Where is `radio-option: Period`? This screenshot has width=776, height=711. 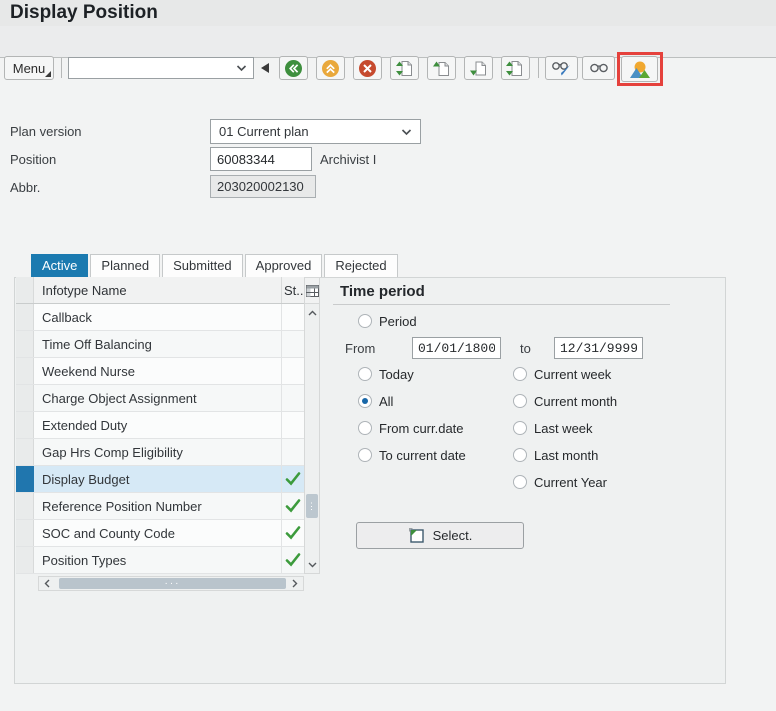
radio-option: Period is located at coordinates (387, 321).